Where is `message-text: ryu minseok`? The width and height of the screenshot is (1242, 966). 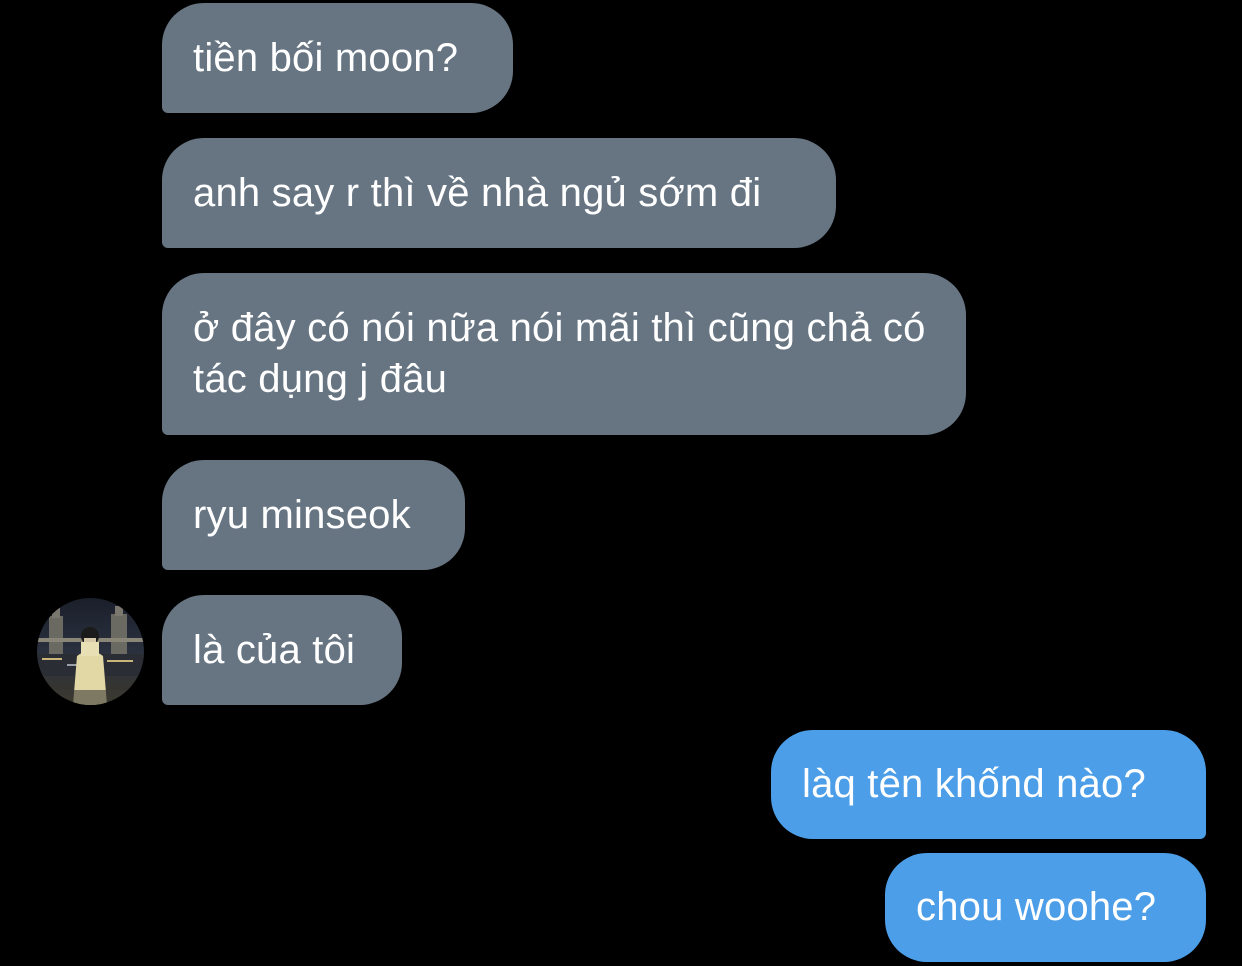 message-text: ryu minseok is located at coordinates (302, 514).